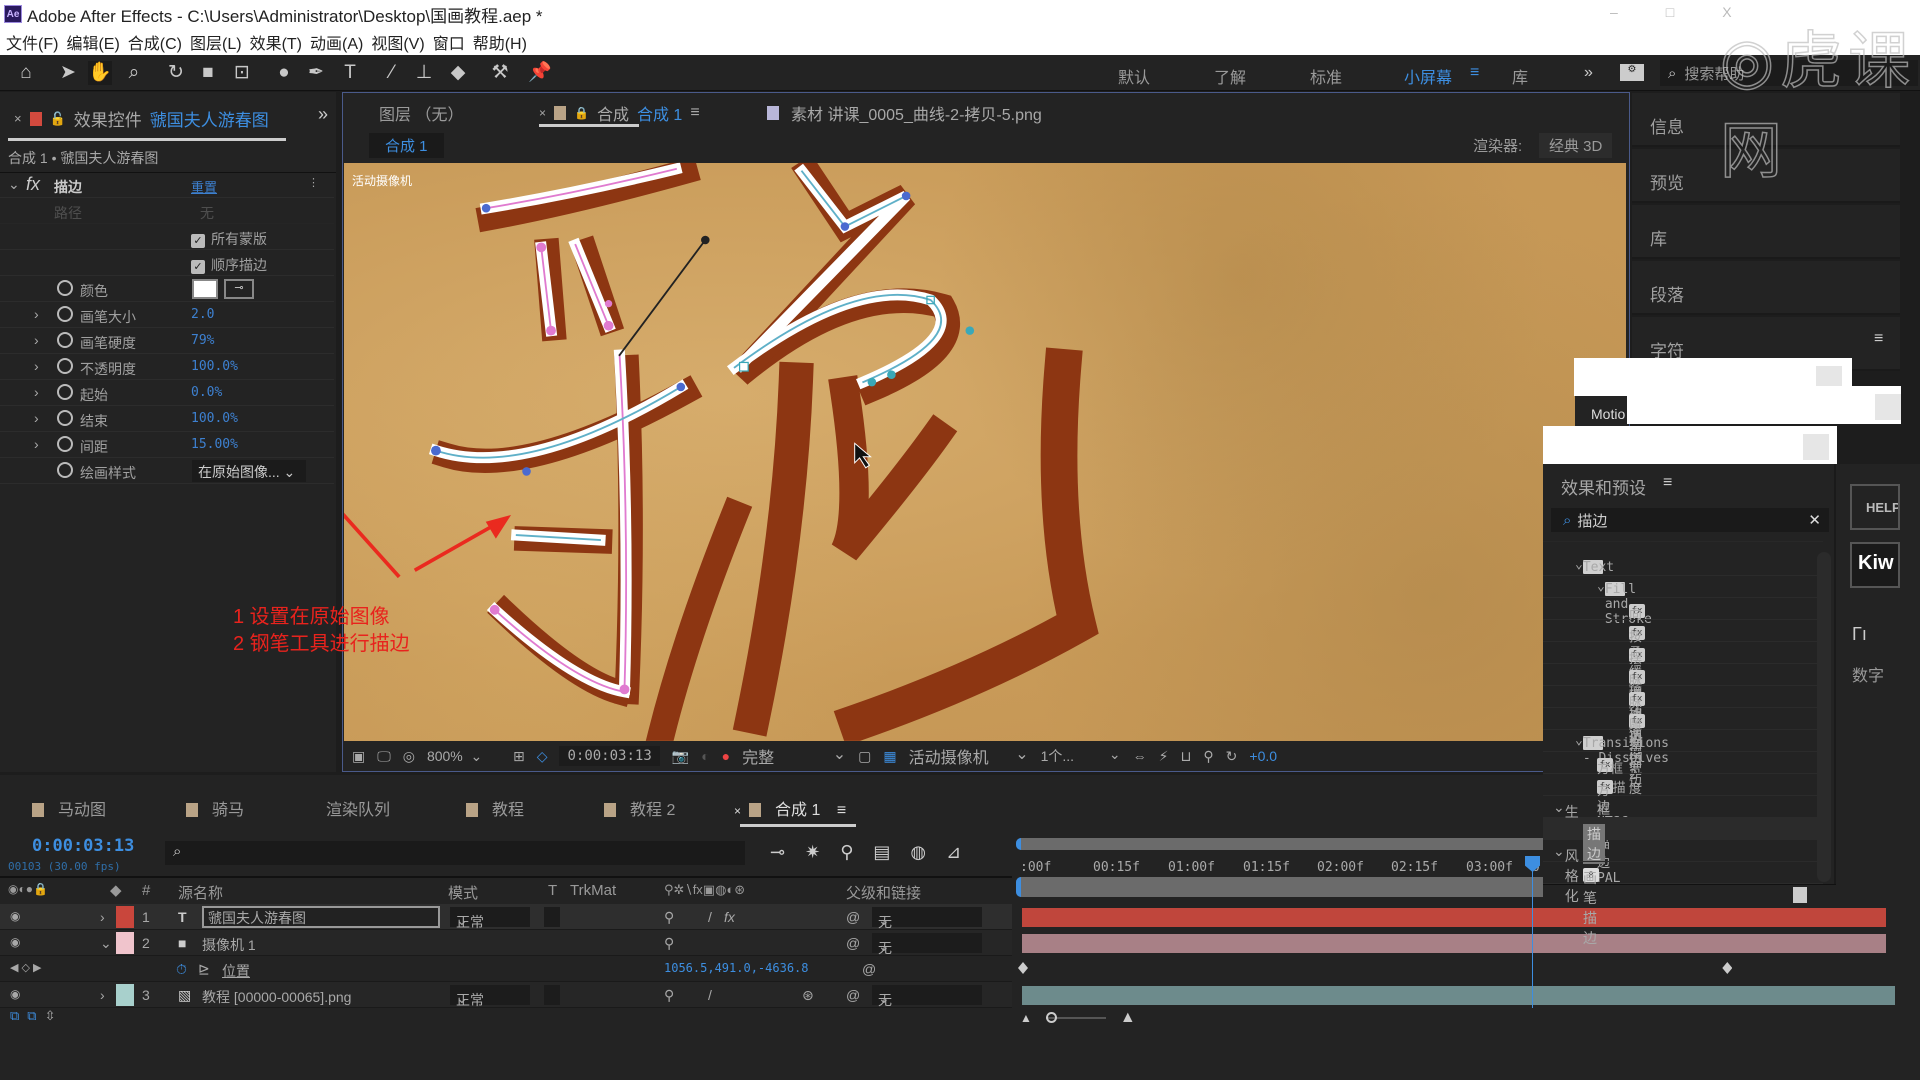 Image resolution: width=1920 pixels, height=1080 pixels. I want to click on views-count-dropdown: 1个... ⌄, so click(1081, 756).